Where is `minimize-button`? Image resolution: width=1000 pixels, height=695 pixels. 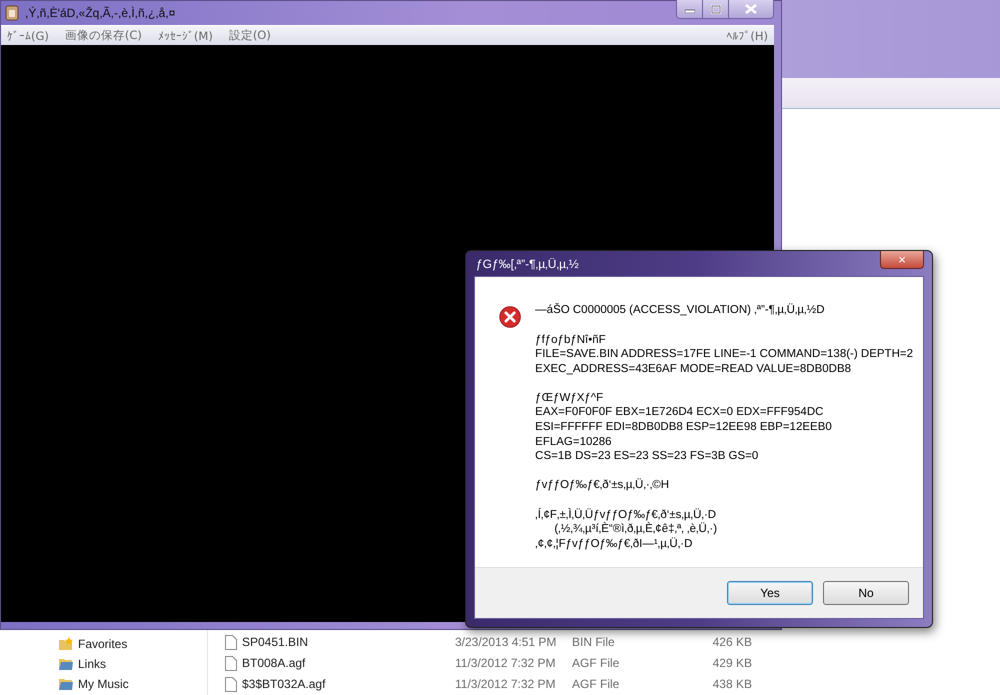 minimize-button is located at coordinates (690, 9).